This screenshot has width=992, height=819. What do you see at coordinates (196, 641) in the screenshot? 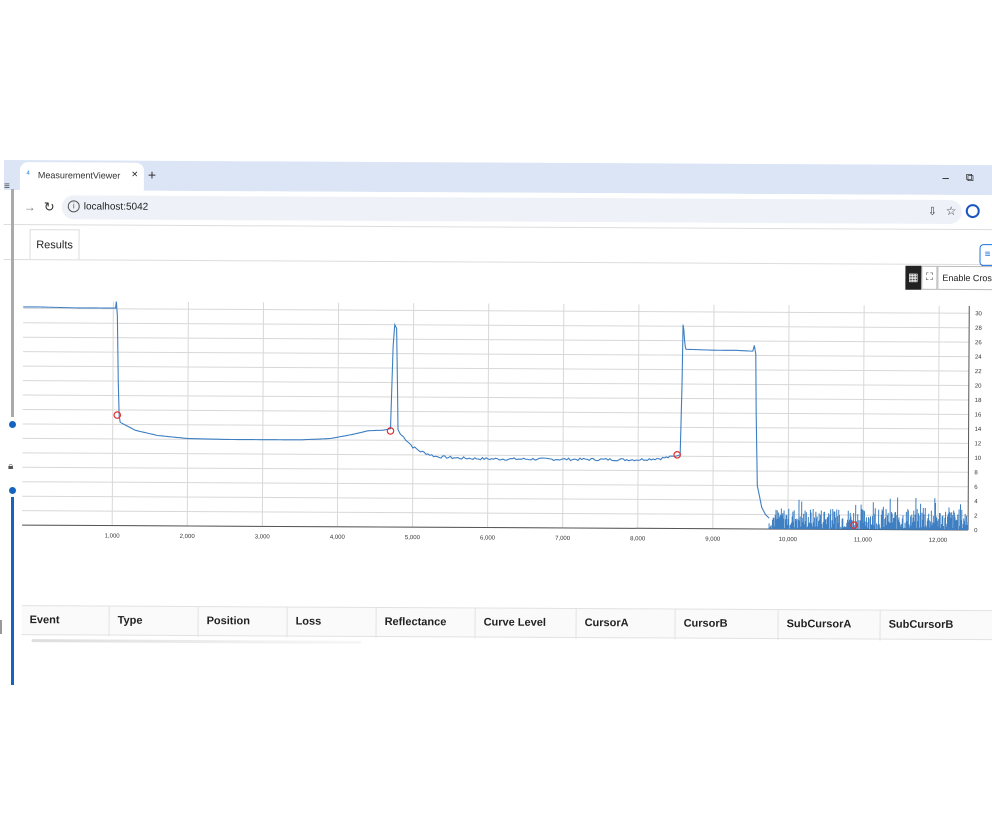
I see `table-row-placeholder` at bounding box center [196, 641].